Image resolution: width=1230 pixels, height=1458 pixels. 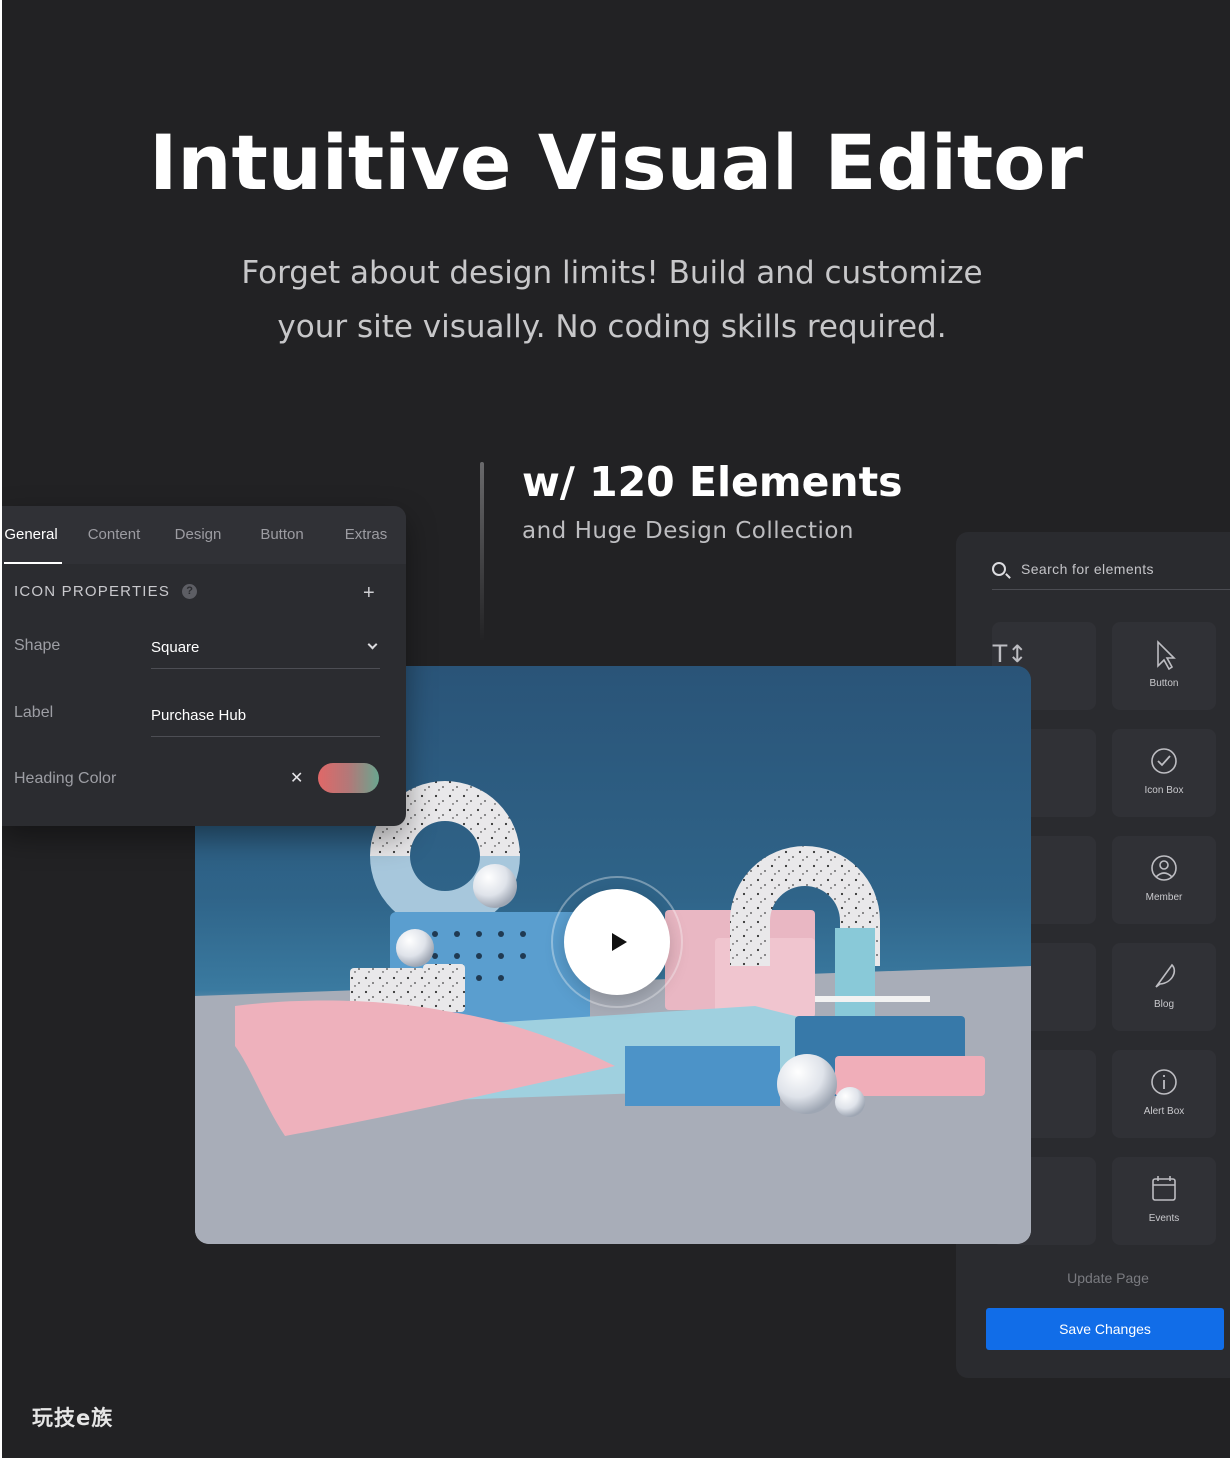 I want to click on cursor-icon, so click(x=1166, y=655).